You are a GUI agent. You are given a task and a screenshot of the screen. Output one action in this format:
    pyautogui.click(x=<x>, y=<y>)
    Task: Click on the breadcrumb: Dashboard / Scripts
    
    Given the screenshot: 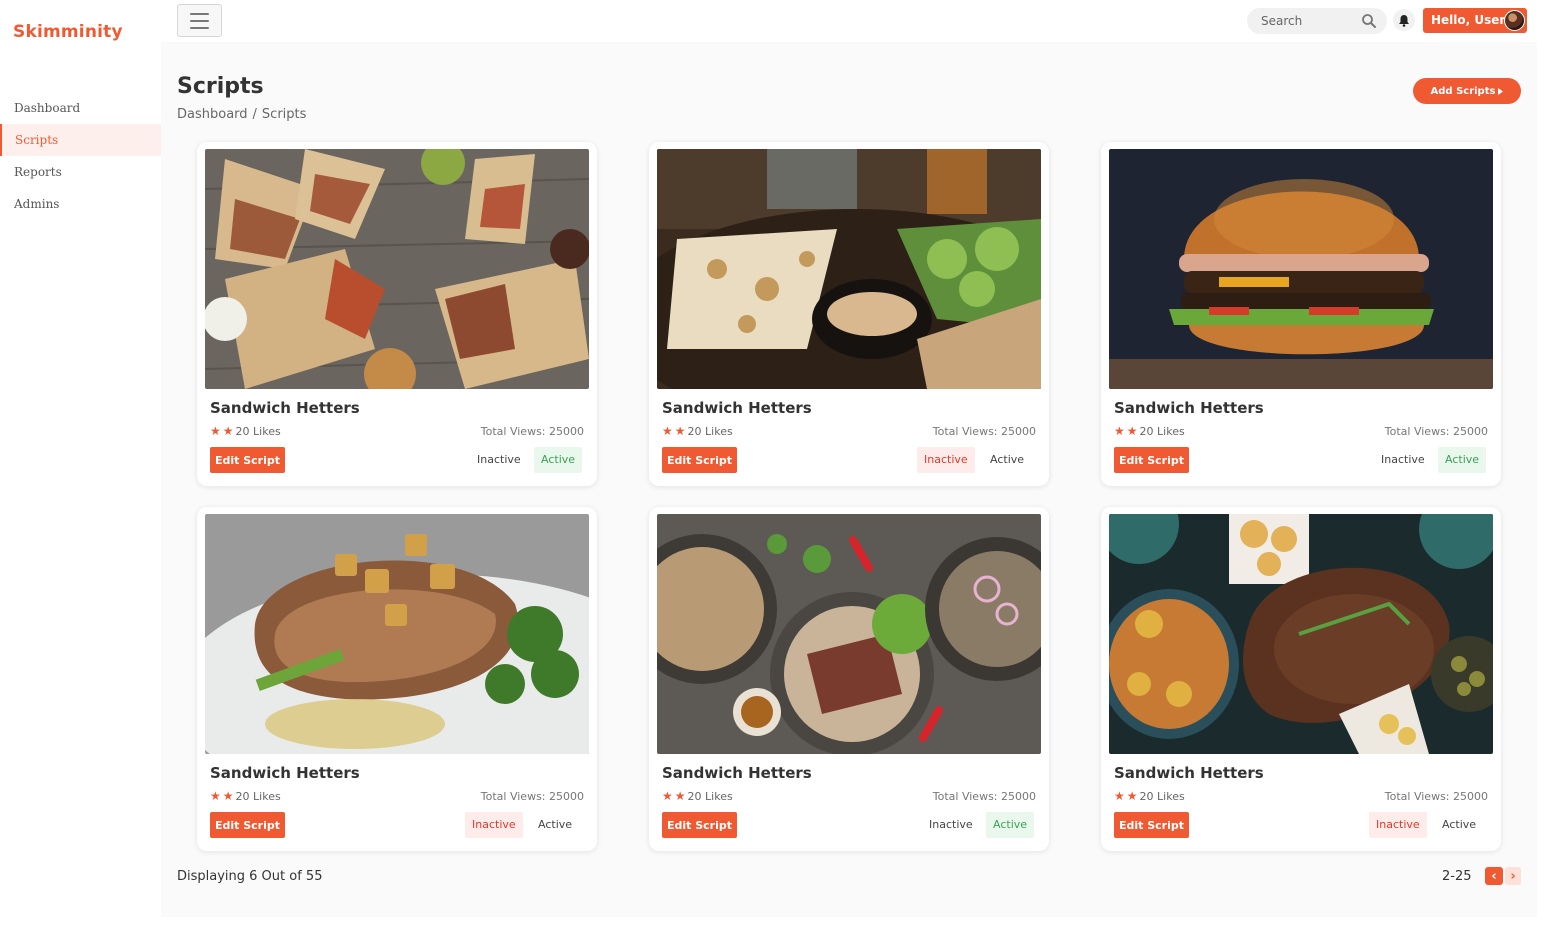 What is the action you would take?
    pyautogui.click(x=241, y=114)
    